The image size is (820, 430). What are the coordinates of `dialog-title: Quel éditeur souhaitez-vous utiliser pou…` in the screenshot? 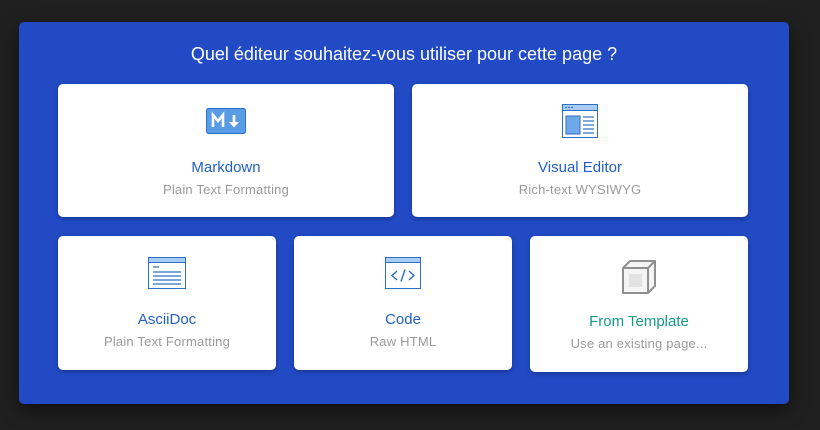 It's located at (404, 54).